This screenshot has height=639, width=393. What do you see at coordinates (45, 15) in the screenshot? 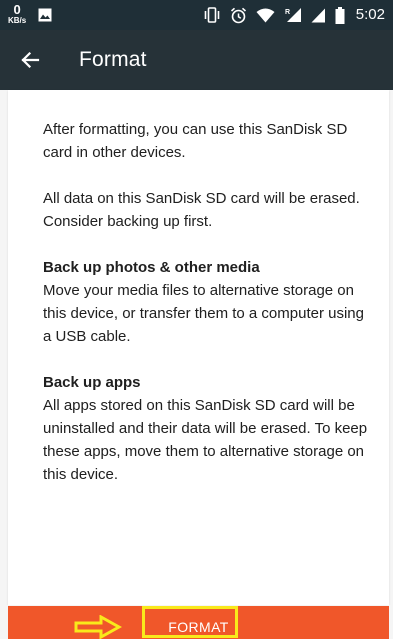
I see `image-icon` at bounding box center [45, 15].